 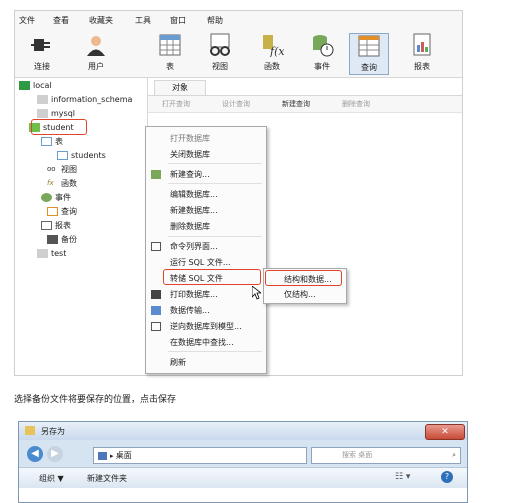 What do you see at coordinates (62, 240) in the screenshot?
I see `tree-item-backups: 备份` at bounding box center [62, 240].